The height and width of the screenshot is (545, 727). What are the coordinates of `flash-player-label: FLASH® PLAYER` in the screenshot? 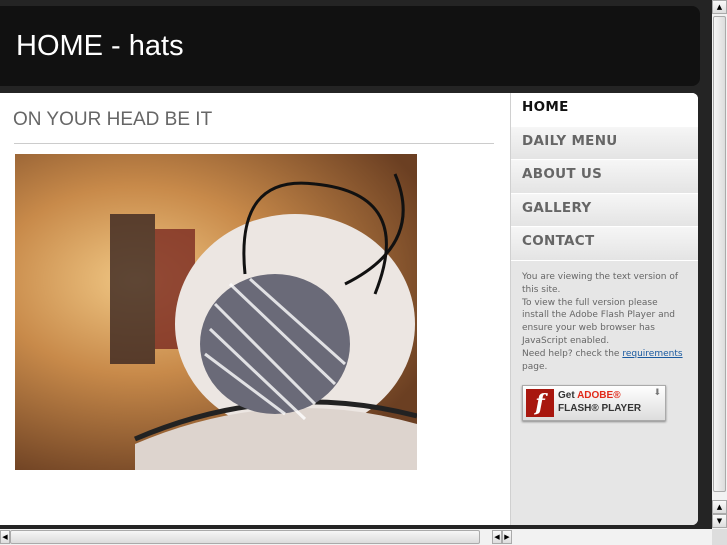 It's located at (600, 408).